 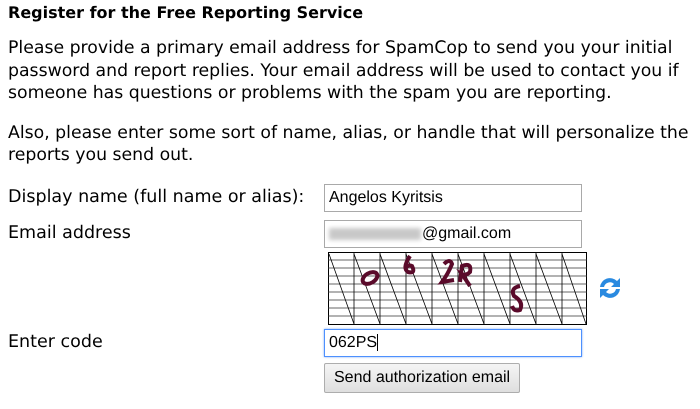 I want to click on field-label: Display name (full name or alias):, so click(x=157, y=198).